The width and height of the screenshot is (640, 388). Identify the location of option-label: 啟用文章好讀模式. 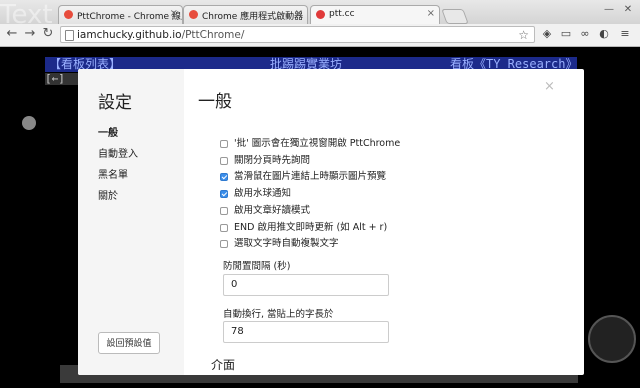
(272, 210).